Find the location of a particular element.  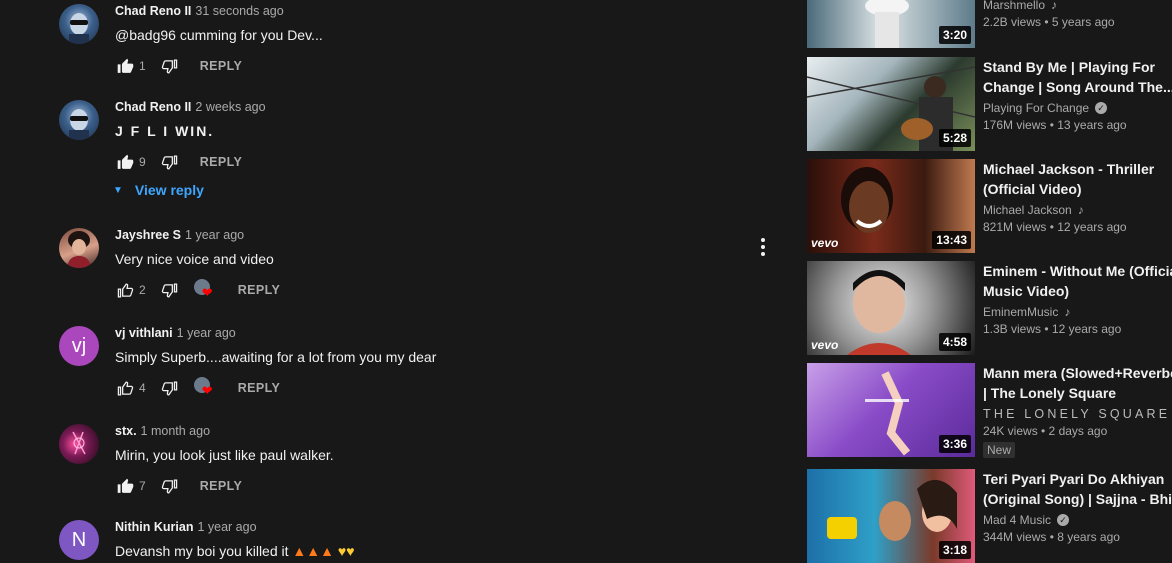

video-channel: EminemMusic ♪ is located at coordinates (1077, 312).